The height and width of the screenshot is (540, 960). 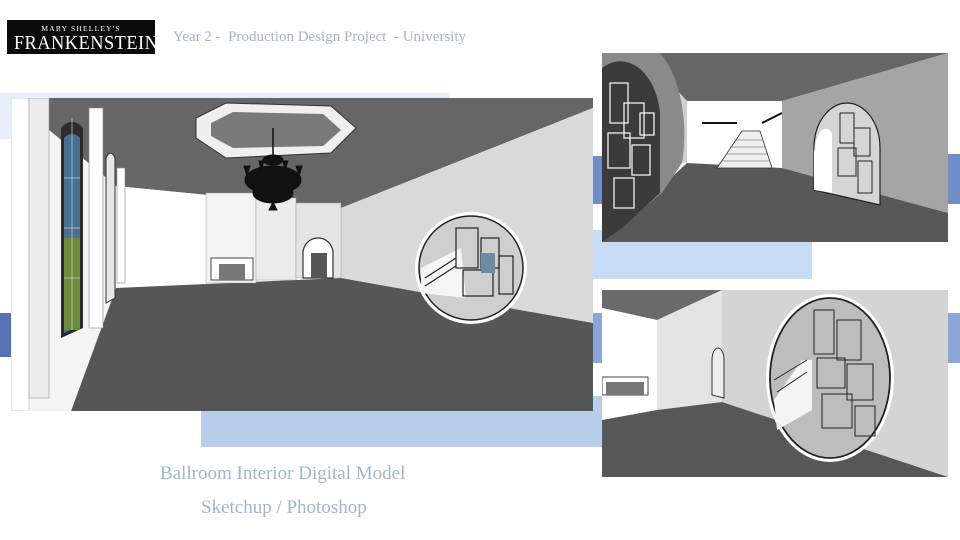 What do you see at coordinates (283, 473) in the screenshot?
I see `caption-title: Ballroom Interior Digital Model` at bounding box center [283, 473].